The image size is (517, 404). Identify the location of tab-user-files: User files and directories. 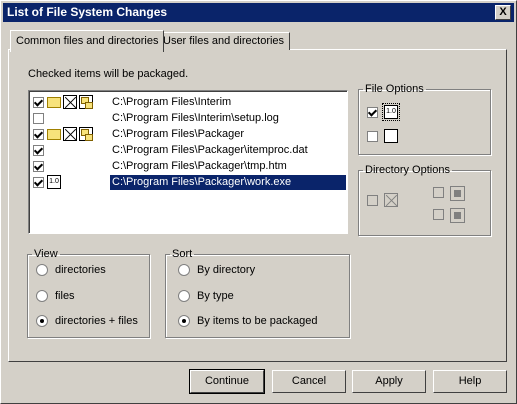
(224, 41).